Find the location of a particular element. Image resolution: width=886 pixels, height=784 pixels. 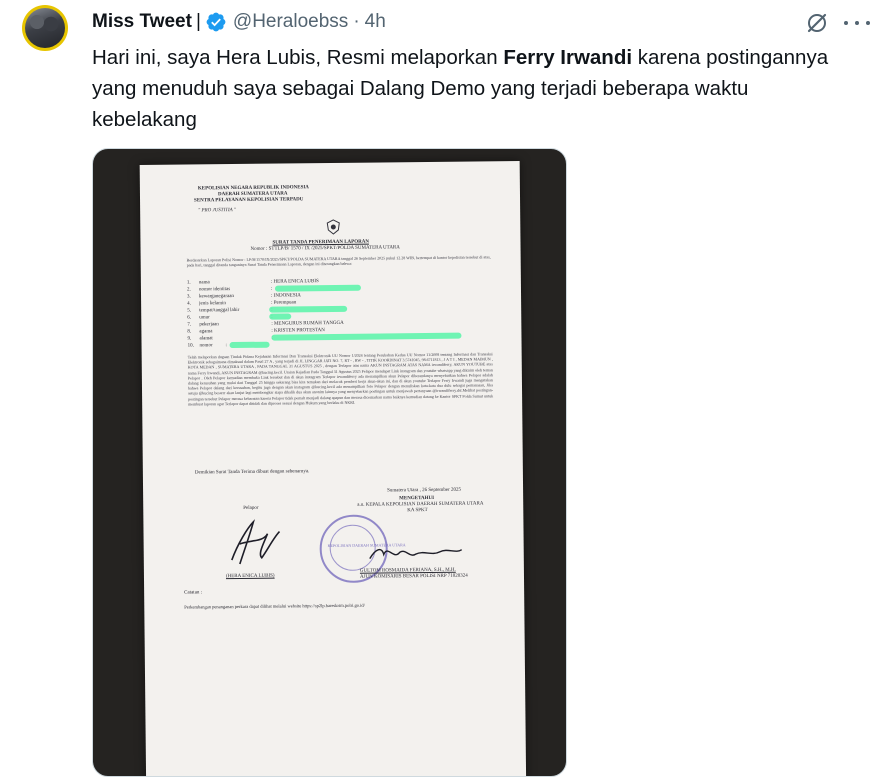

field-no: 5. is located at coordinates (189, 311).